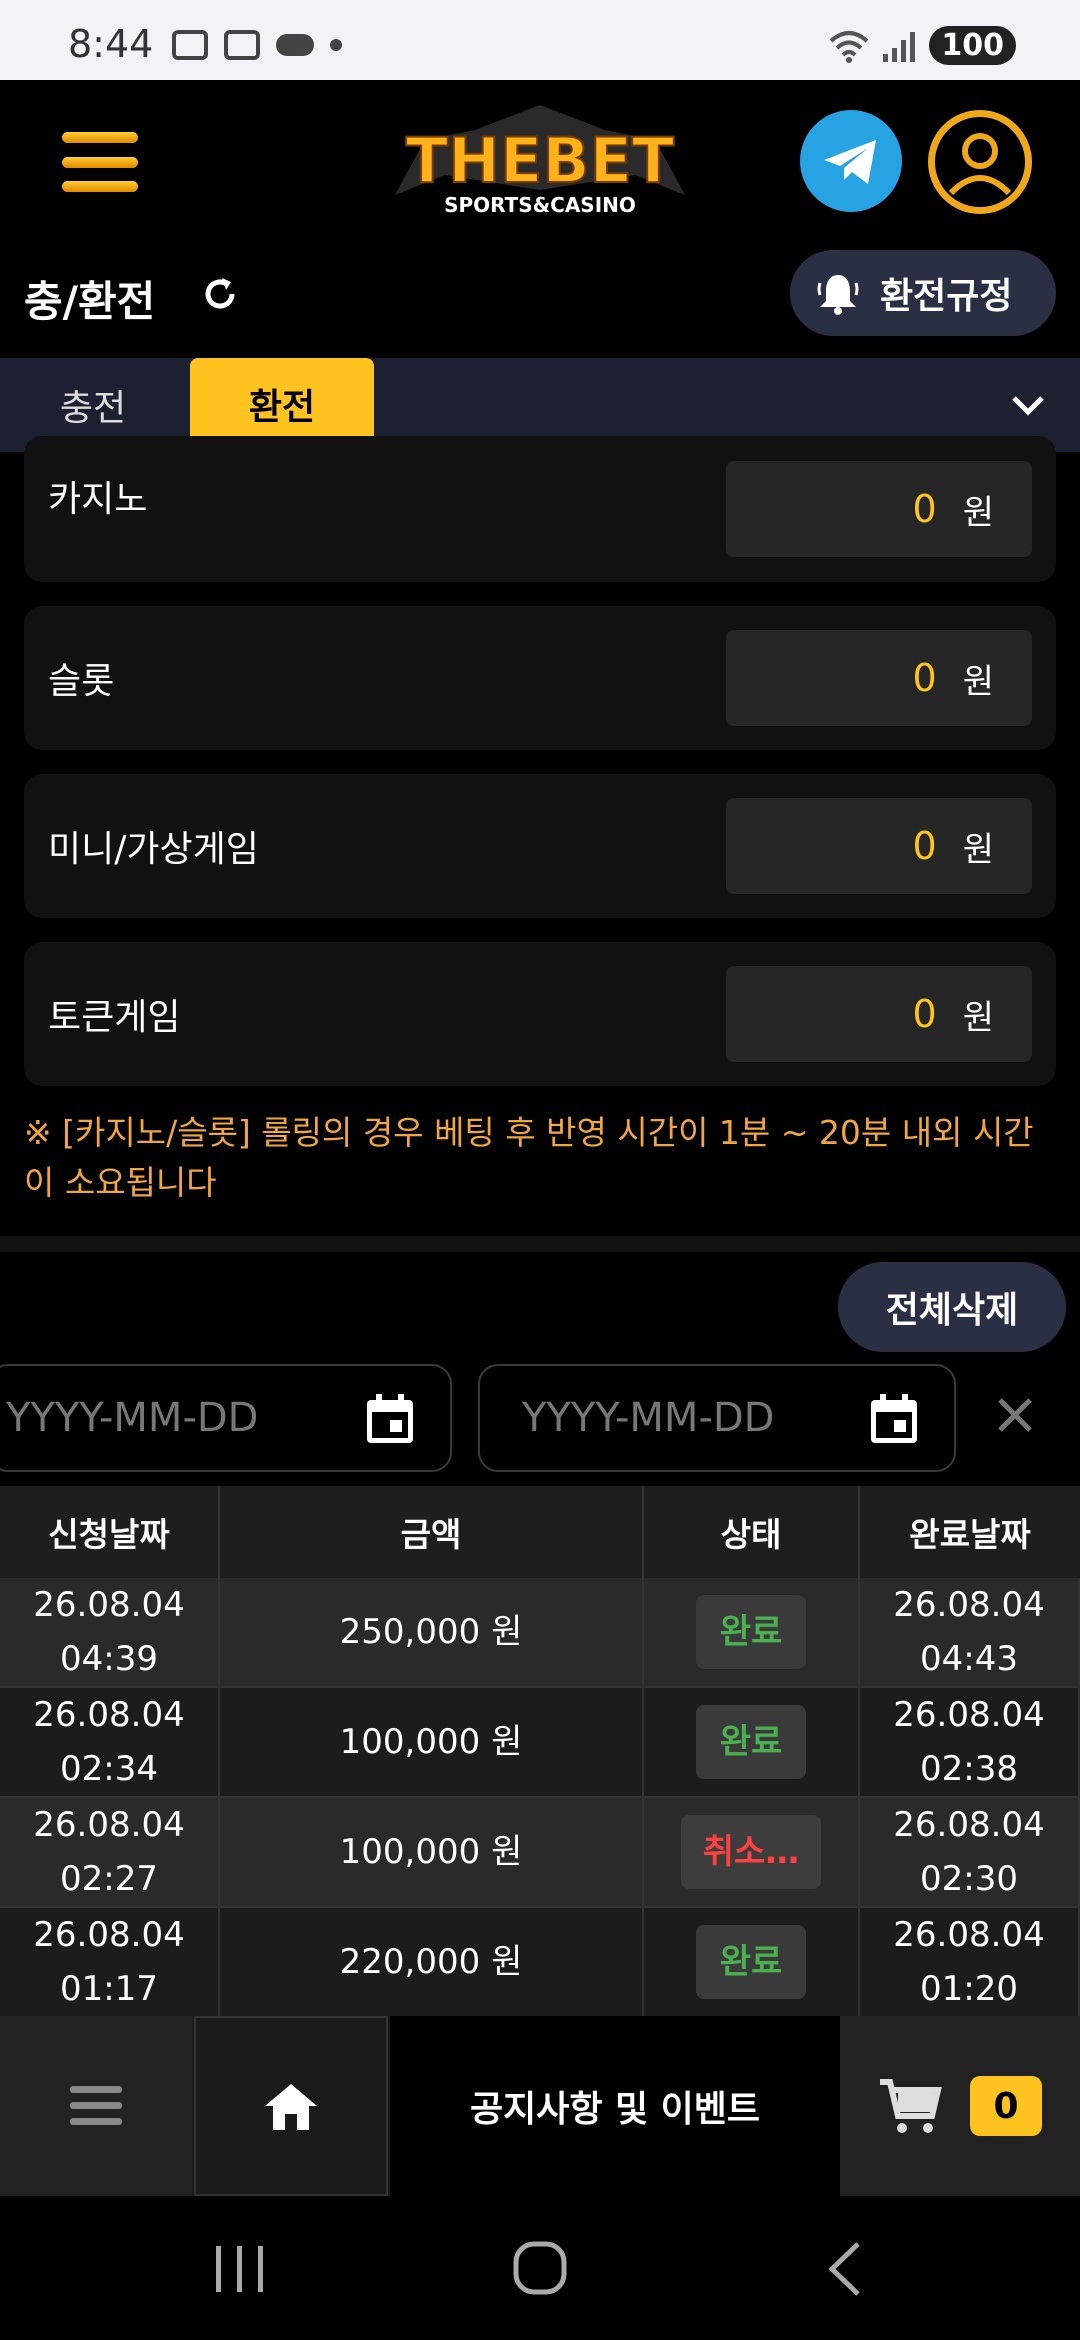 The height and width of the screenshot is (2340, 1080). What do you see at coordinates (969, 1879) in the screenshot?
I see `complete-time: 02:30` at bounding box center [969, 1879].